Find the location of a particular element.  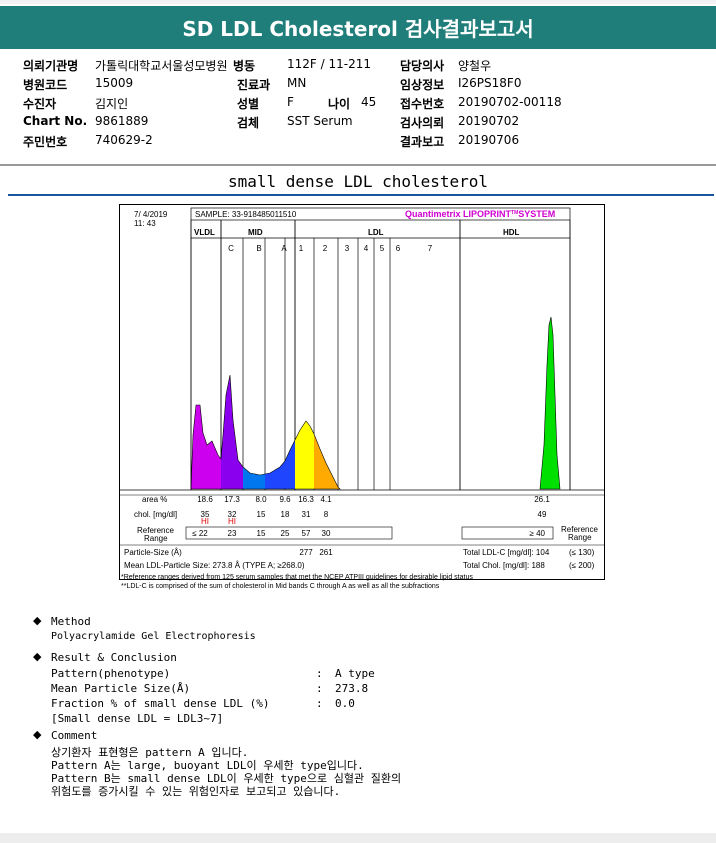

info-label: 의뢰기관명 is located at coordinates (51, 66).